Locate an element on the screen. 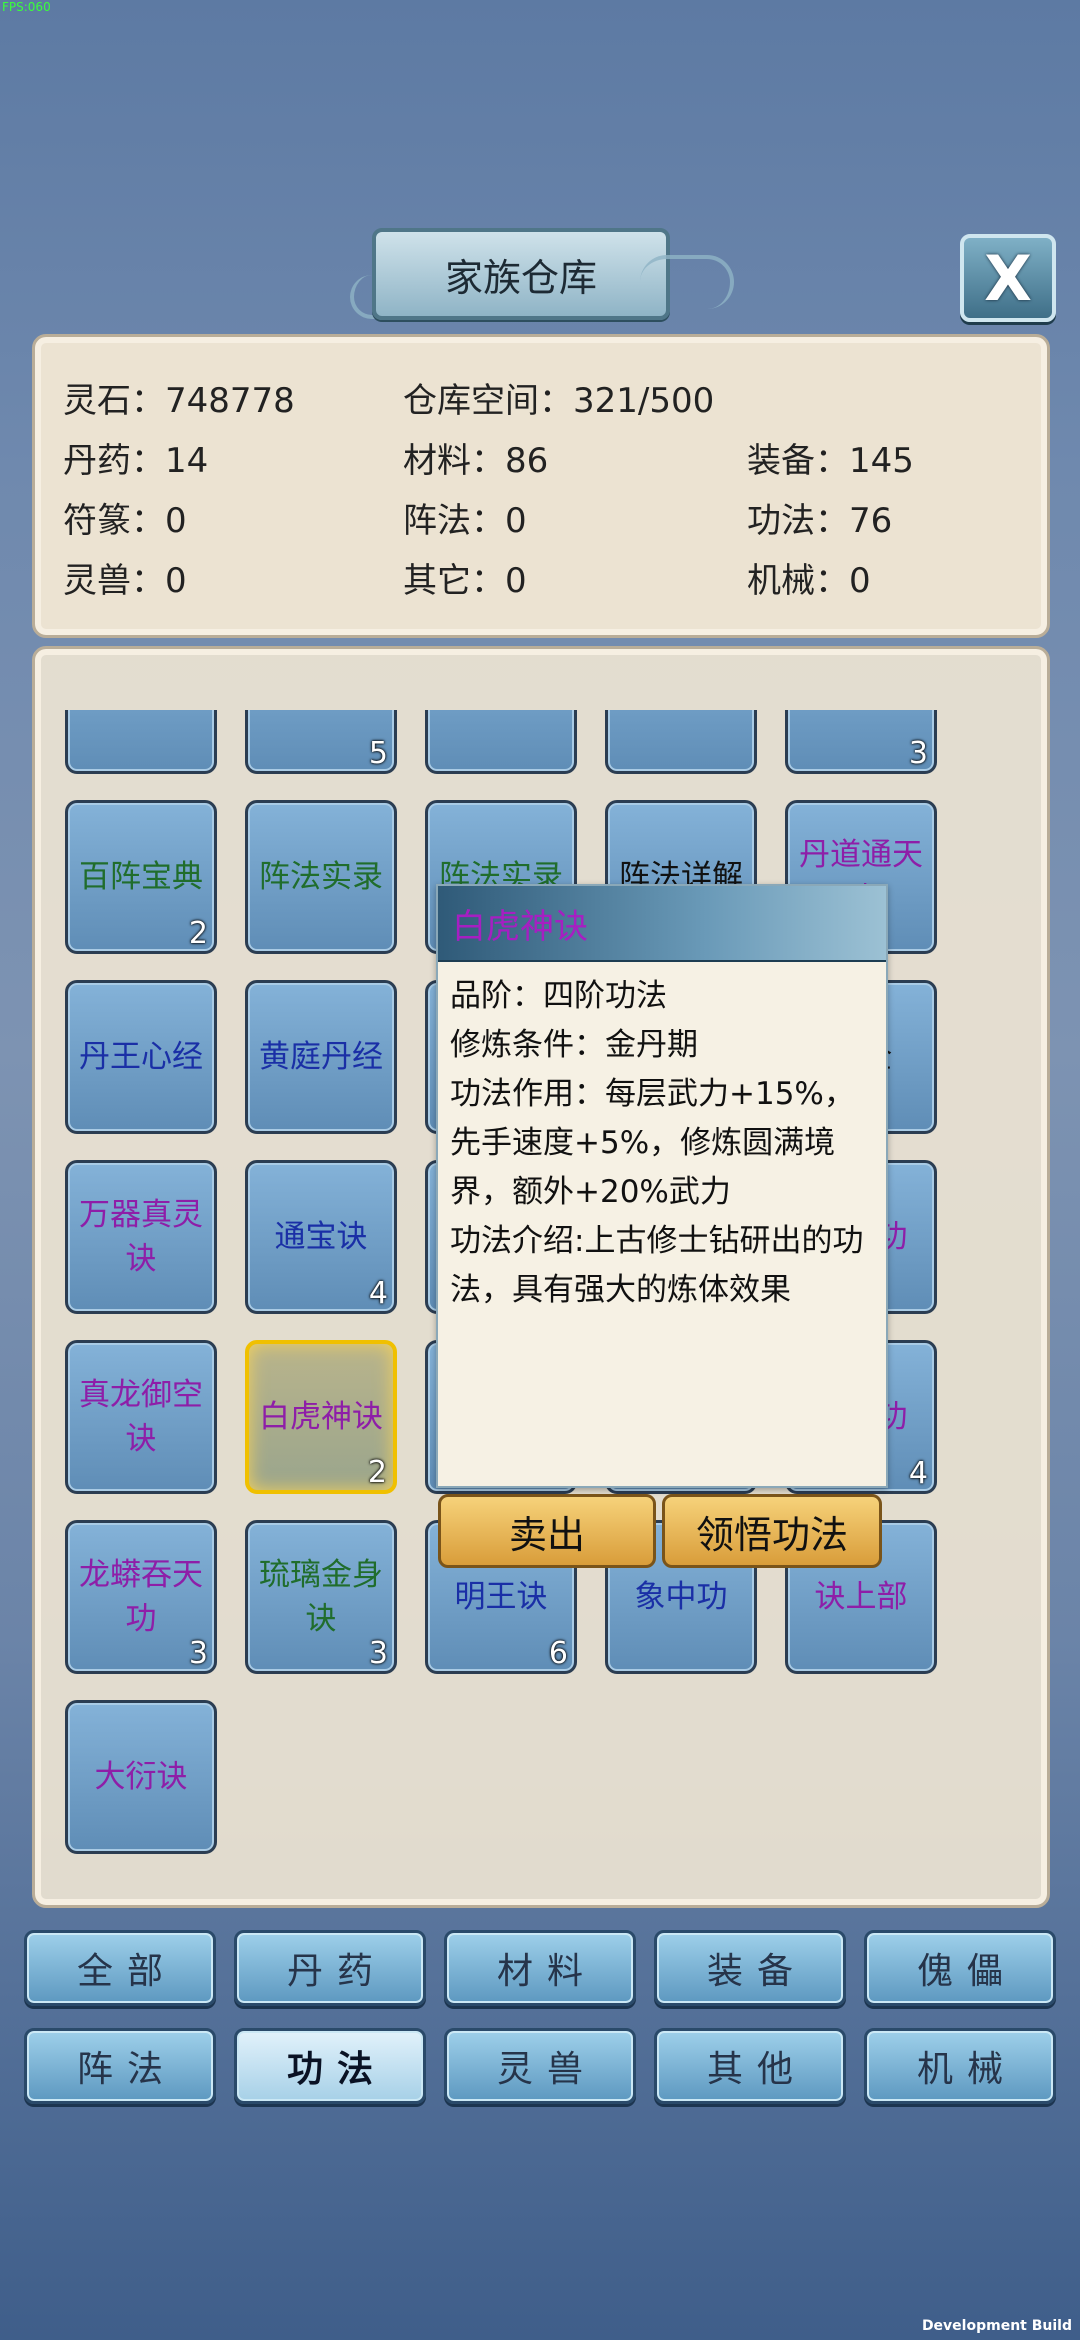 The image size is (1080, 2340). item-name: 真龙御空诀 is located at coordinates (141, 1417).